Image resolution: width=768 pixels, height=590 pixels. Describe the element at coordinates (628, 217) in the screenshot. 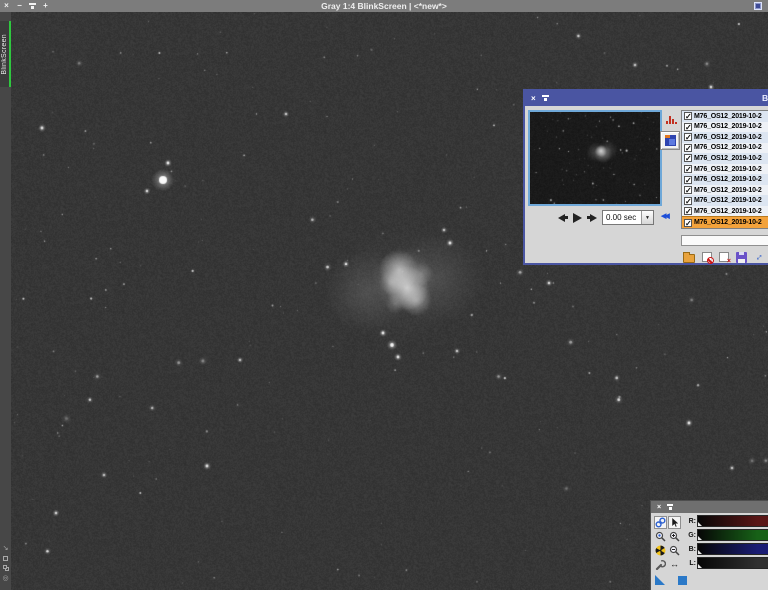

I see `delay-combobox: 0.00 sec ▼` at that location.